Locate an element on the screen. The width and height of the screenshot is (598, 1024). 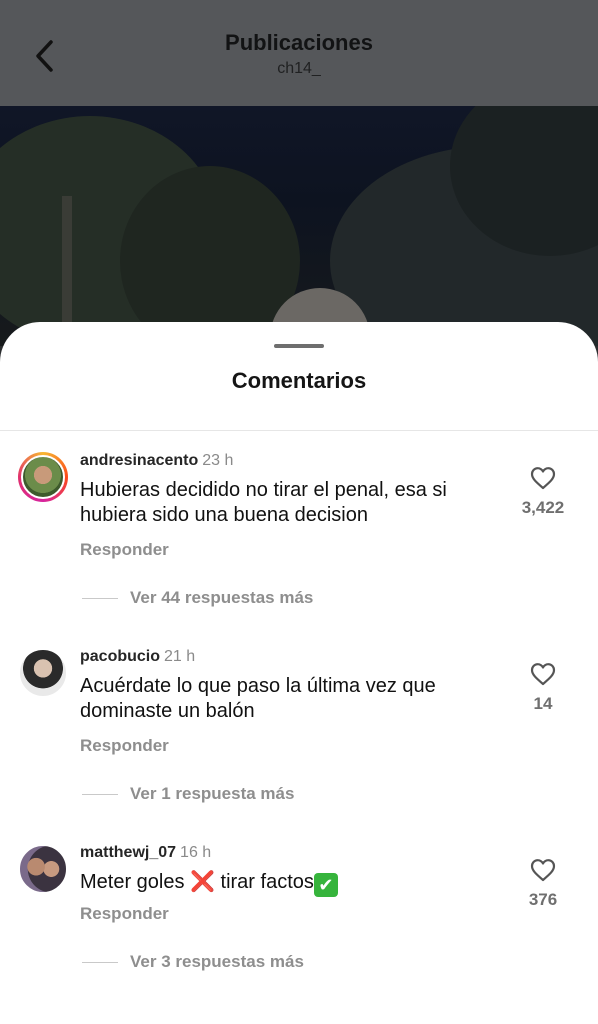
comment-text-part: Meter goles is located at coordinates (135, 882).